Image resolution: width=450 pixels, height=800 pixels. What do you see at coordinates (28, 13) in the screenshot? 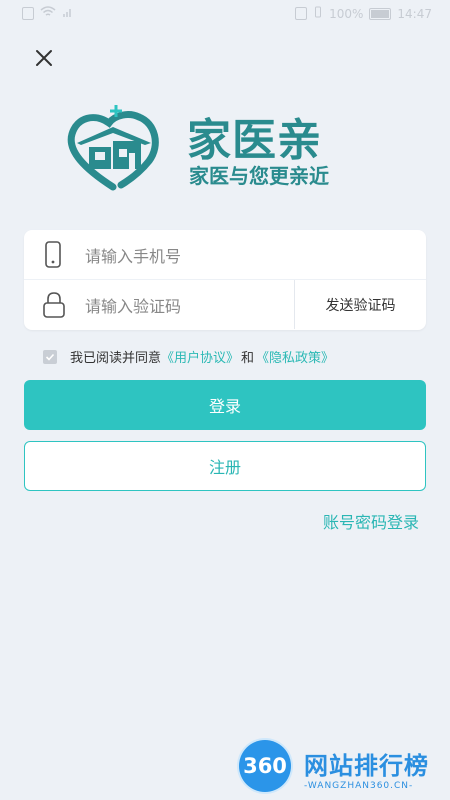
I see `sim-icon` at bounding box center [28, 13].